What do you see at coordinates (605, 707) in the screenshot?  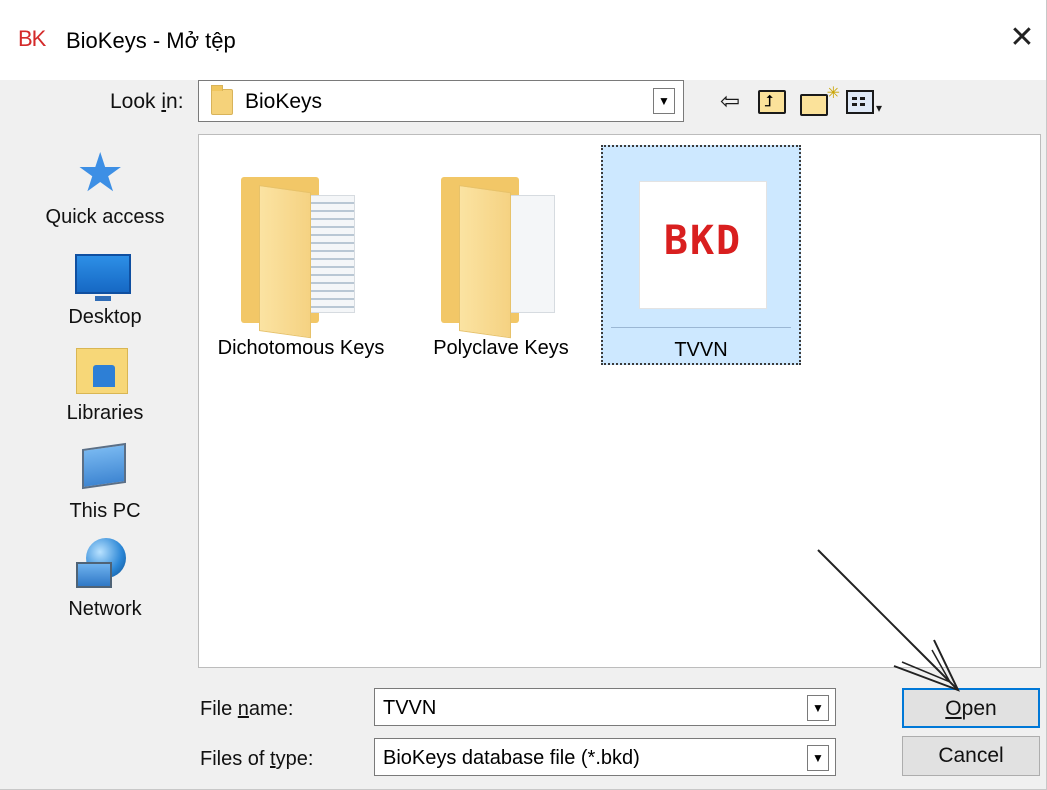 I see `file-name-input: TVVN ▼` at bounding box center [605, 707].